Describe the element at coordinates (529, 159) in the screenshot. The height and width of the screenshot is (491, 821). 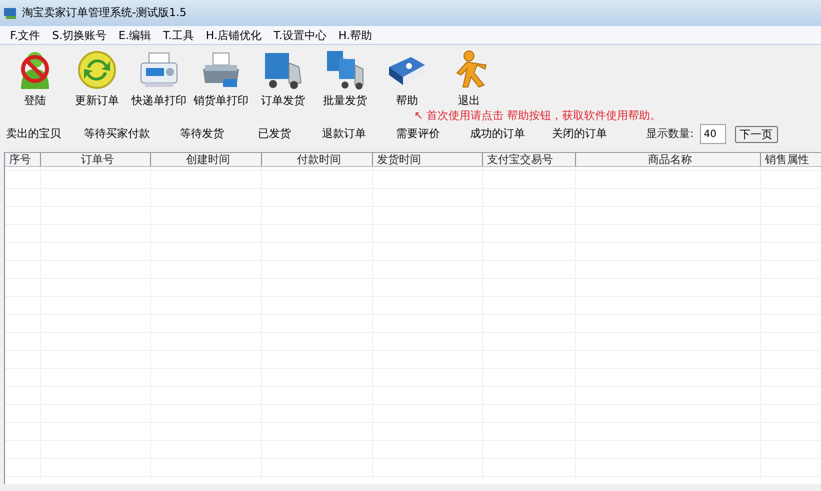
I see `column-header: 支付宝交易号` at that location.